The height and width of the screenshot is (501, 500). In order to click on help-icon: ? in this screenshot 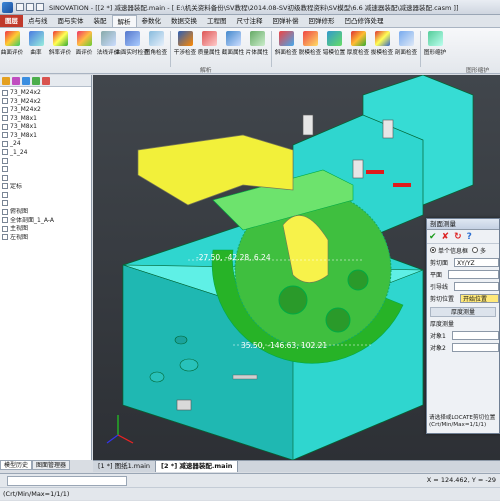, I will do `click(469, 237)`.